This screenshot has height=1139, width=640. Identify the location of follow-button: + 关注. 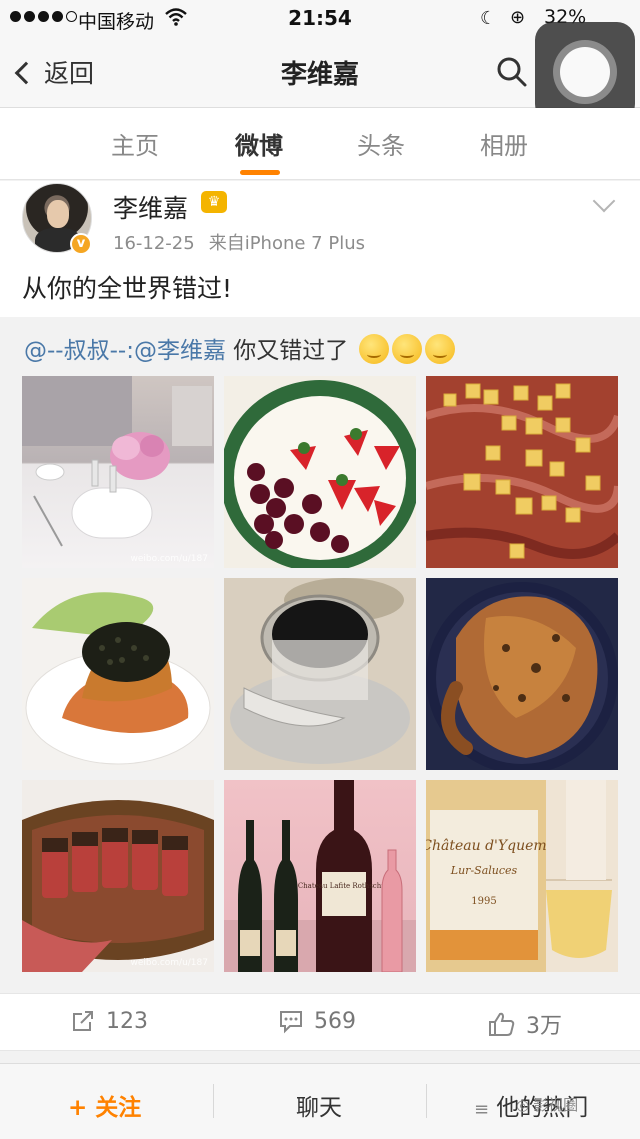
(104, 1105).